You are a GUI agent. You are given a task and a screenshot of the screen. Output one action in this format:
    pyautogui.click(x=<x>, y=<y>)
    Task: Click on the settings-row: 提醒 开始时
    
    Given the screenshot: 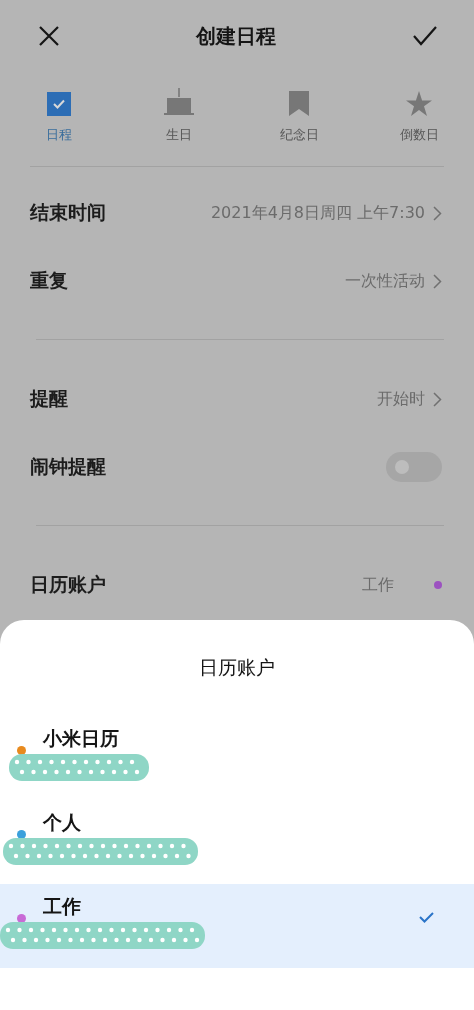 What is the action you would take?
    pyautogui.click(x=237, y=399)
    